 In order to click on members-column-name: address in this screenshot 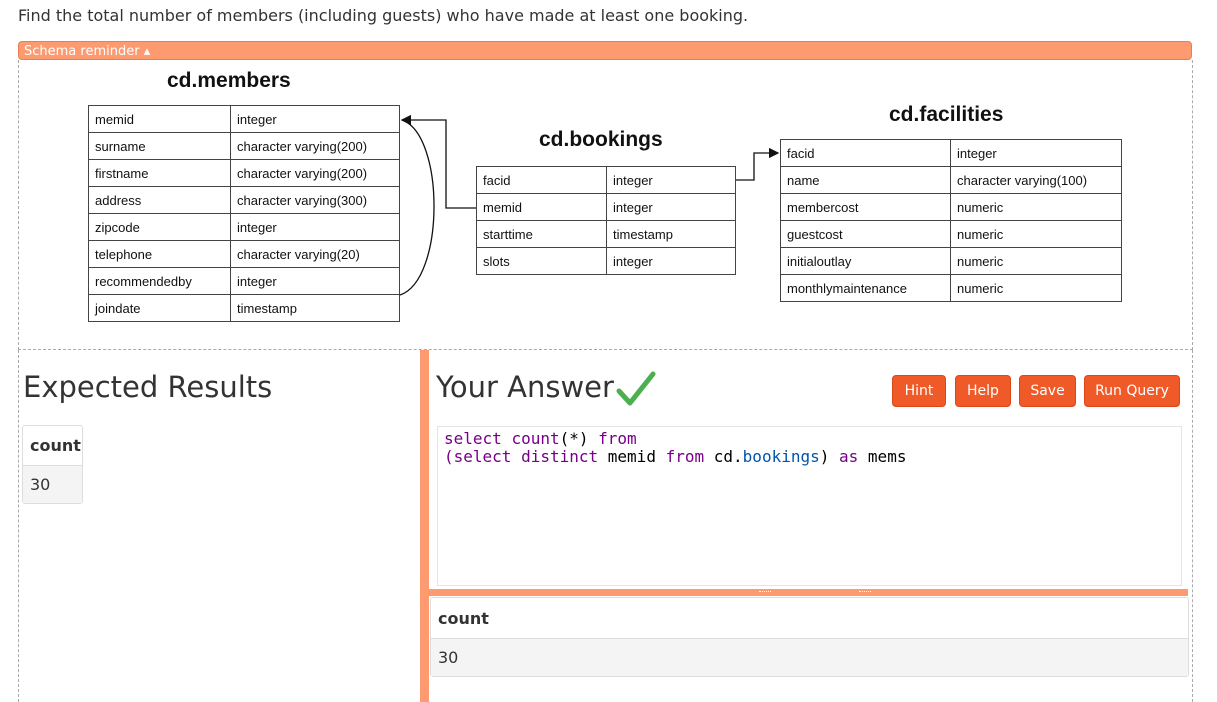, I will do `click(159, 200)`.